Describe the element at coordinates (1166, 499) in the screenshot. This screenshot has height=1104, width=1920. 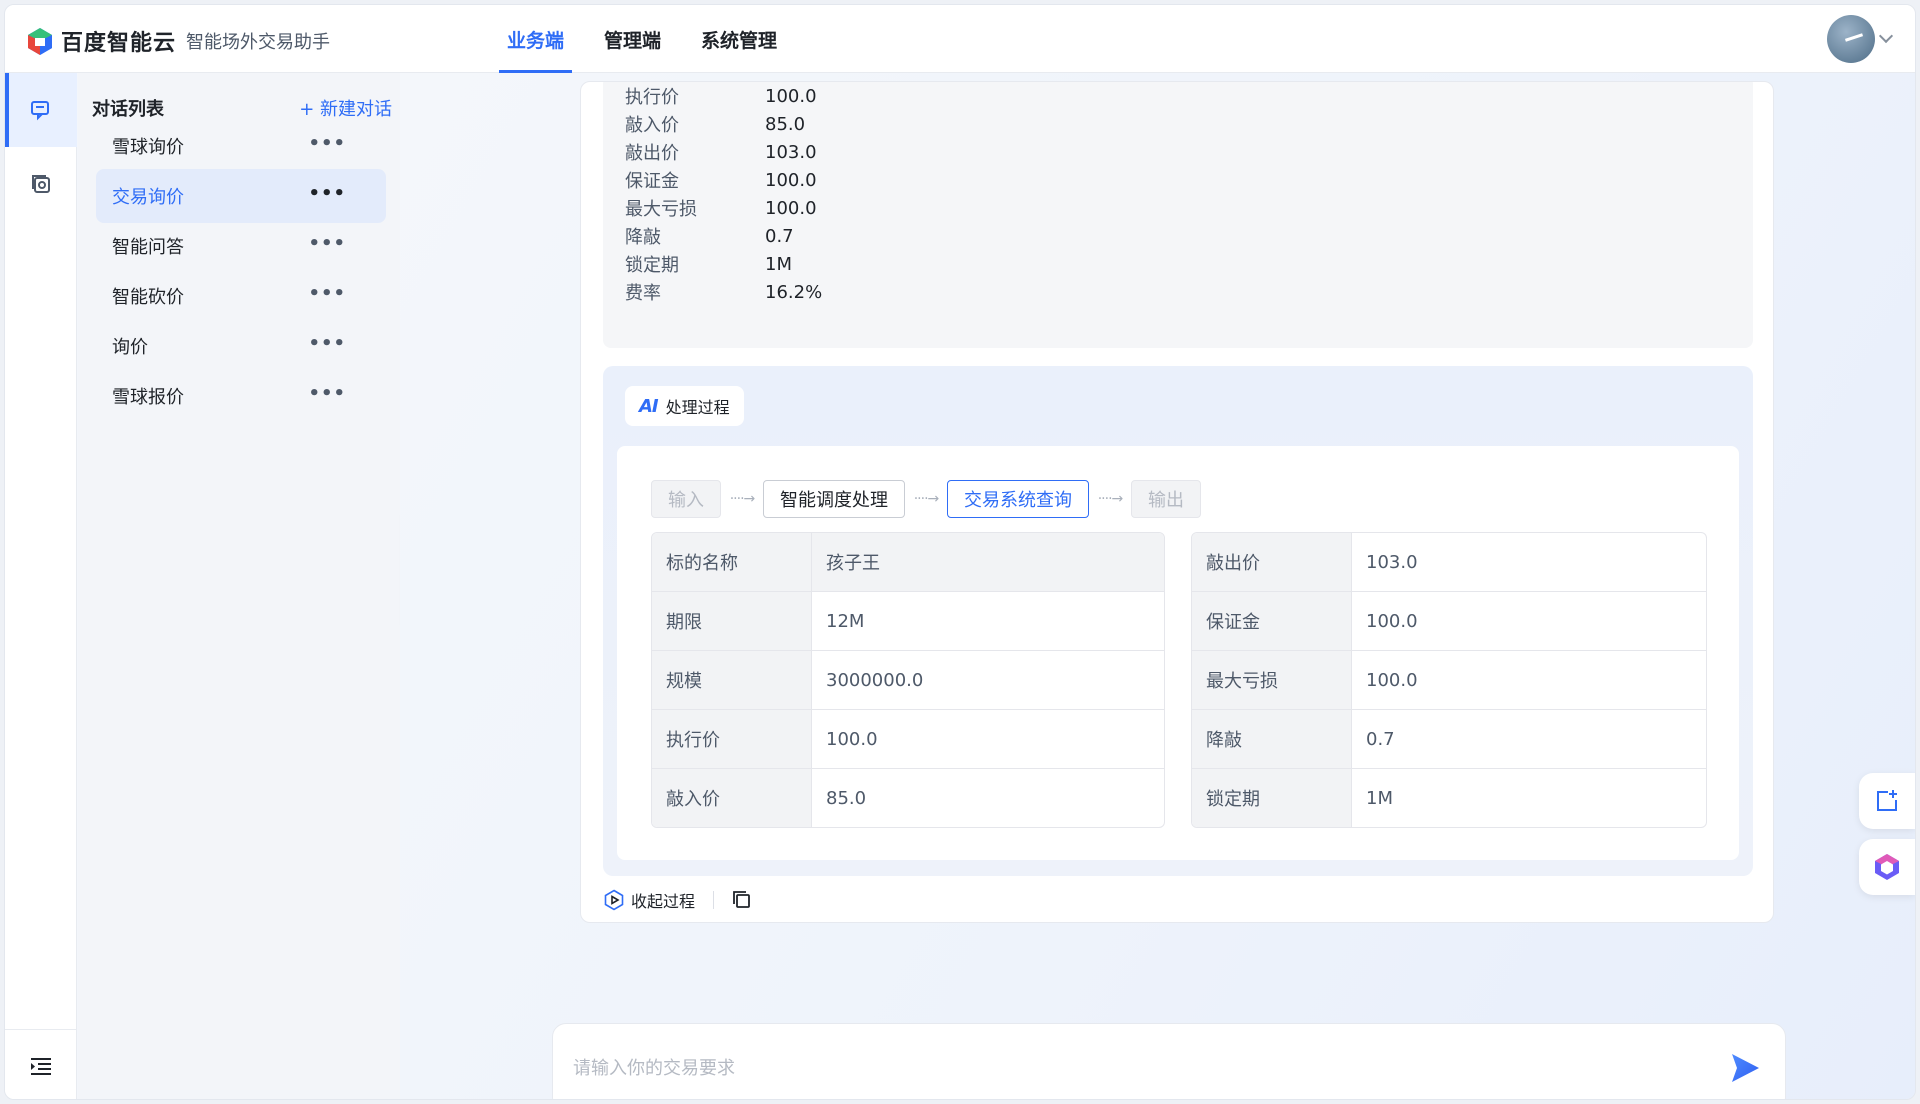
I see `step-output: 输出` at that location.